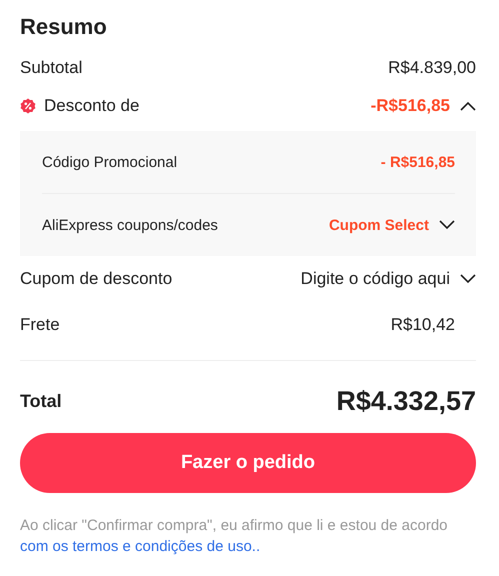 Image resolution: width=499 pixels, height=576 pixels. I want to click on discount-item-label: Código Promocional, so click(110, 162).